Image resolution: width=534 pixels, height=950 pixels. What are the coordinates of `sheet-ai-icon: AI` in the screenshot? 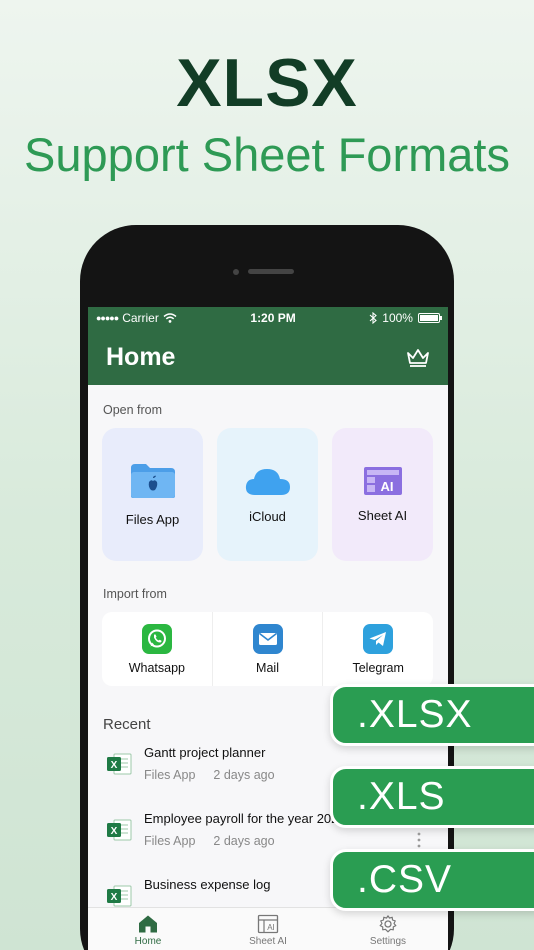 It's located at (382, 481).